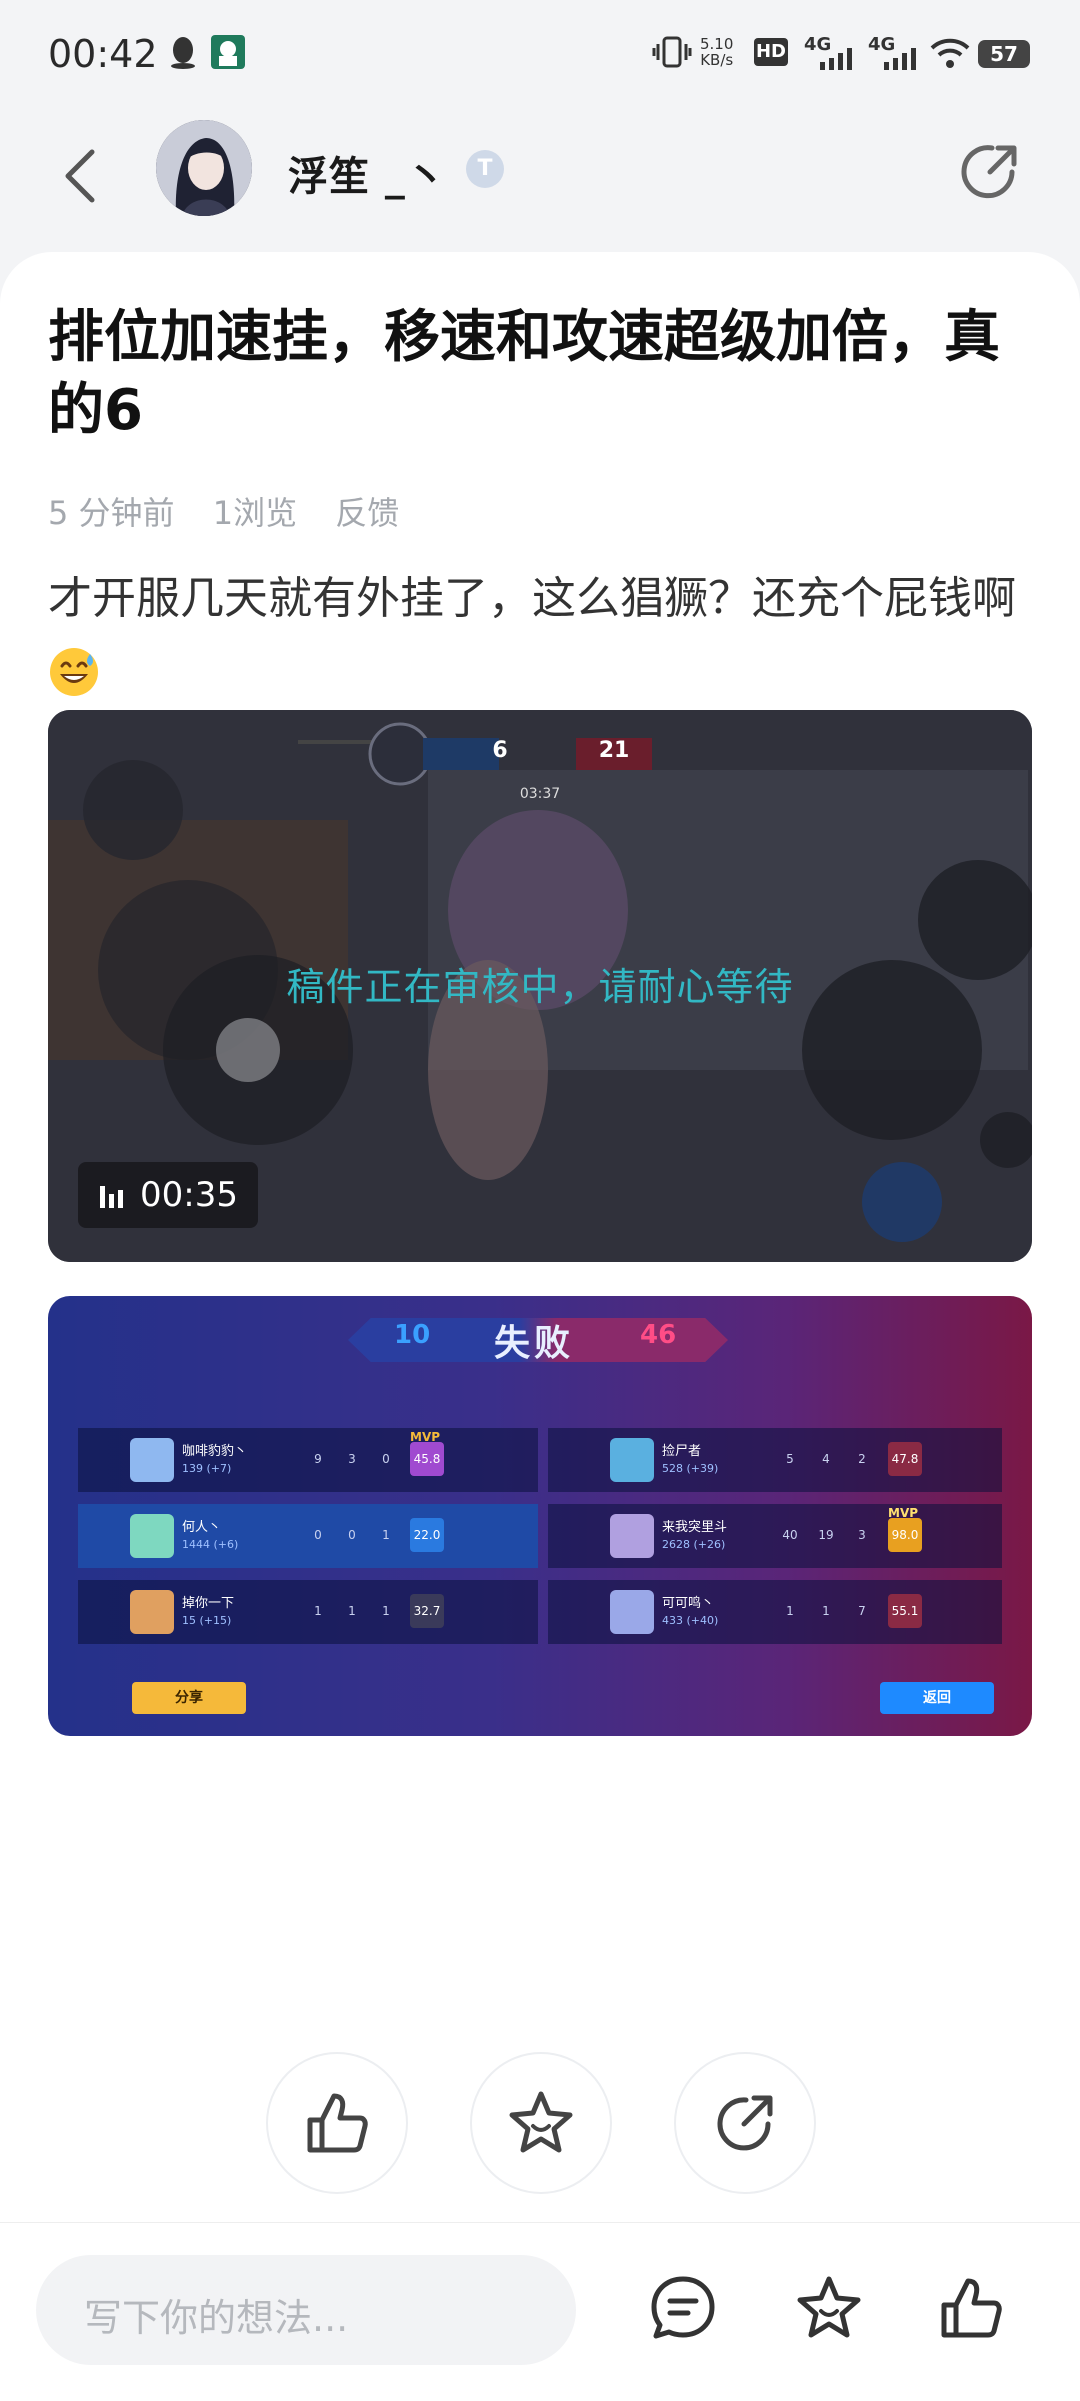  Describe the element at coordinates (427, 1535) in the screenshot. I see `player-rating: 22.0` at that location.